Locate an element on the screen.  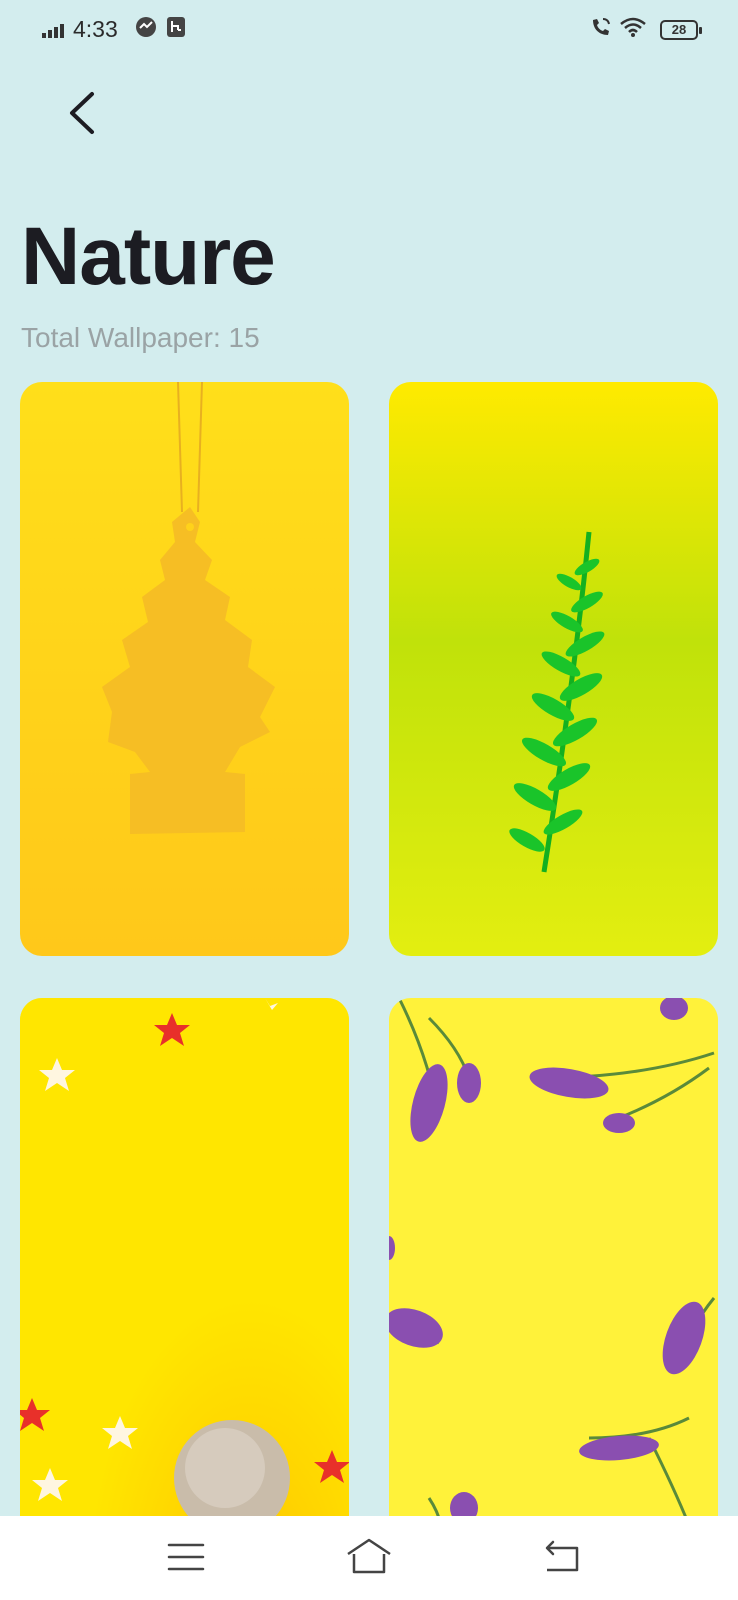
battery-level: 28 is located at coordinates (679, 29).